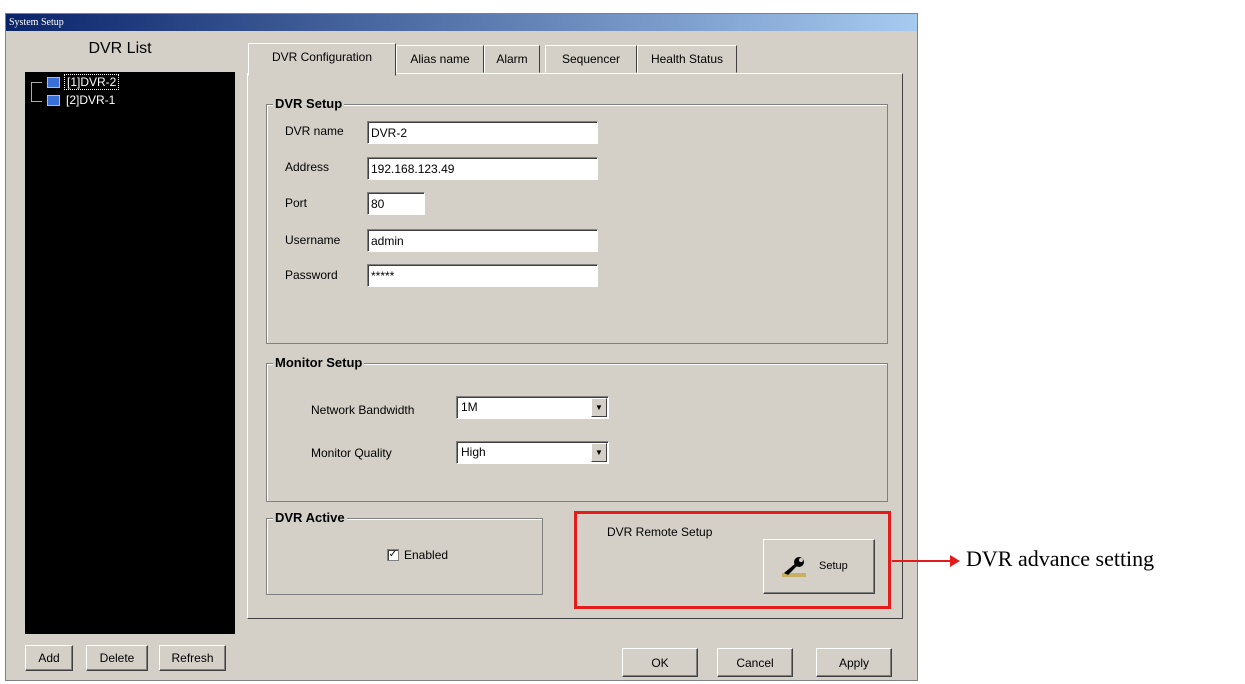 Image resolution: width=1245 pixels, height=684 pixels. Describe the element at coordinates (1060, 558) in the screenshot. I see `annotation-text: DVR advance setting` at that location.